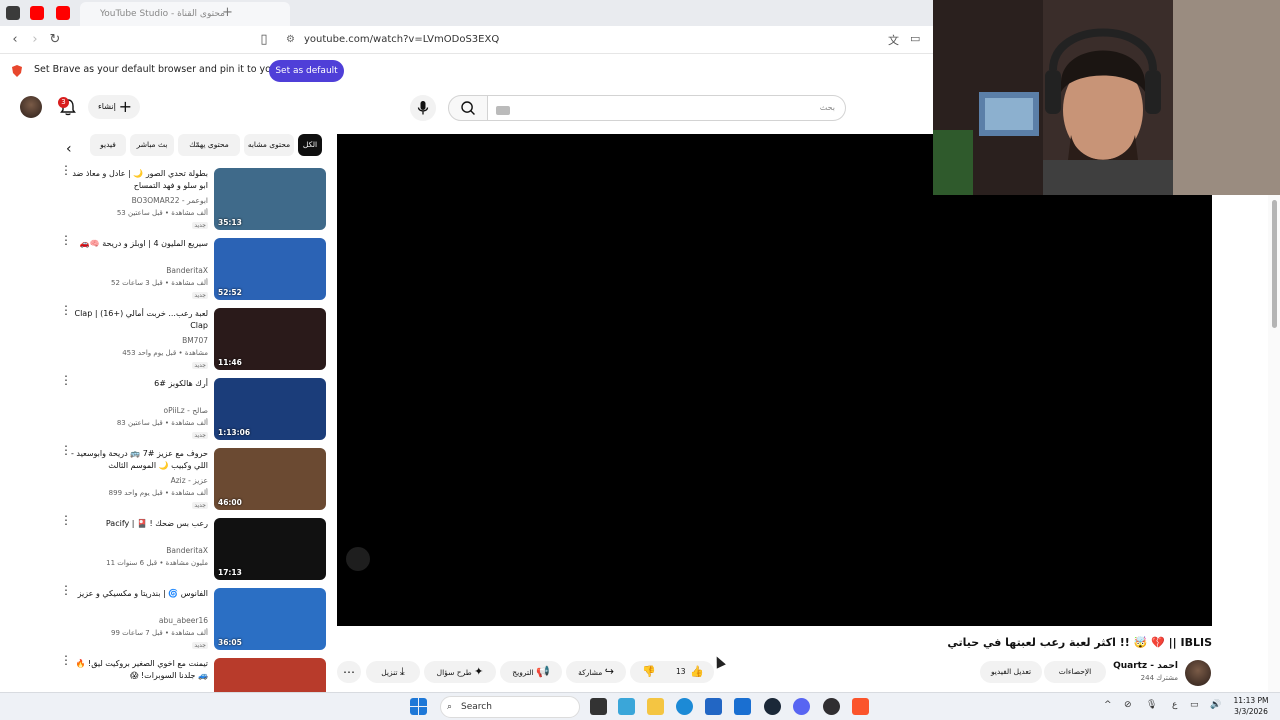 This screenshot has height=720, width=1280. I want to click on recommendation-title: رعب بس ضحك ! 🎴 | Pacify, so click(138, 524).